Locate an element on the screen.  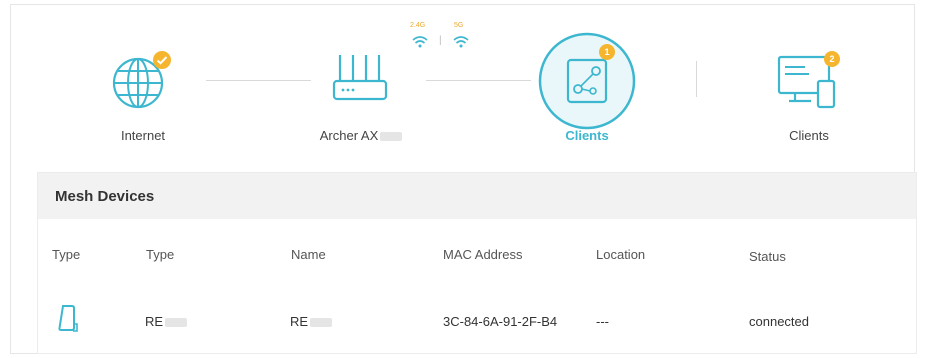
clients-node: 2 is located at coordinates (807, 83).